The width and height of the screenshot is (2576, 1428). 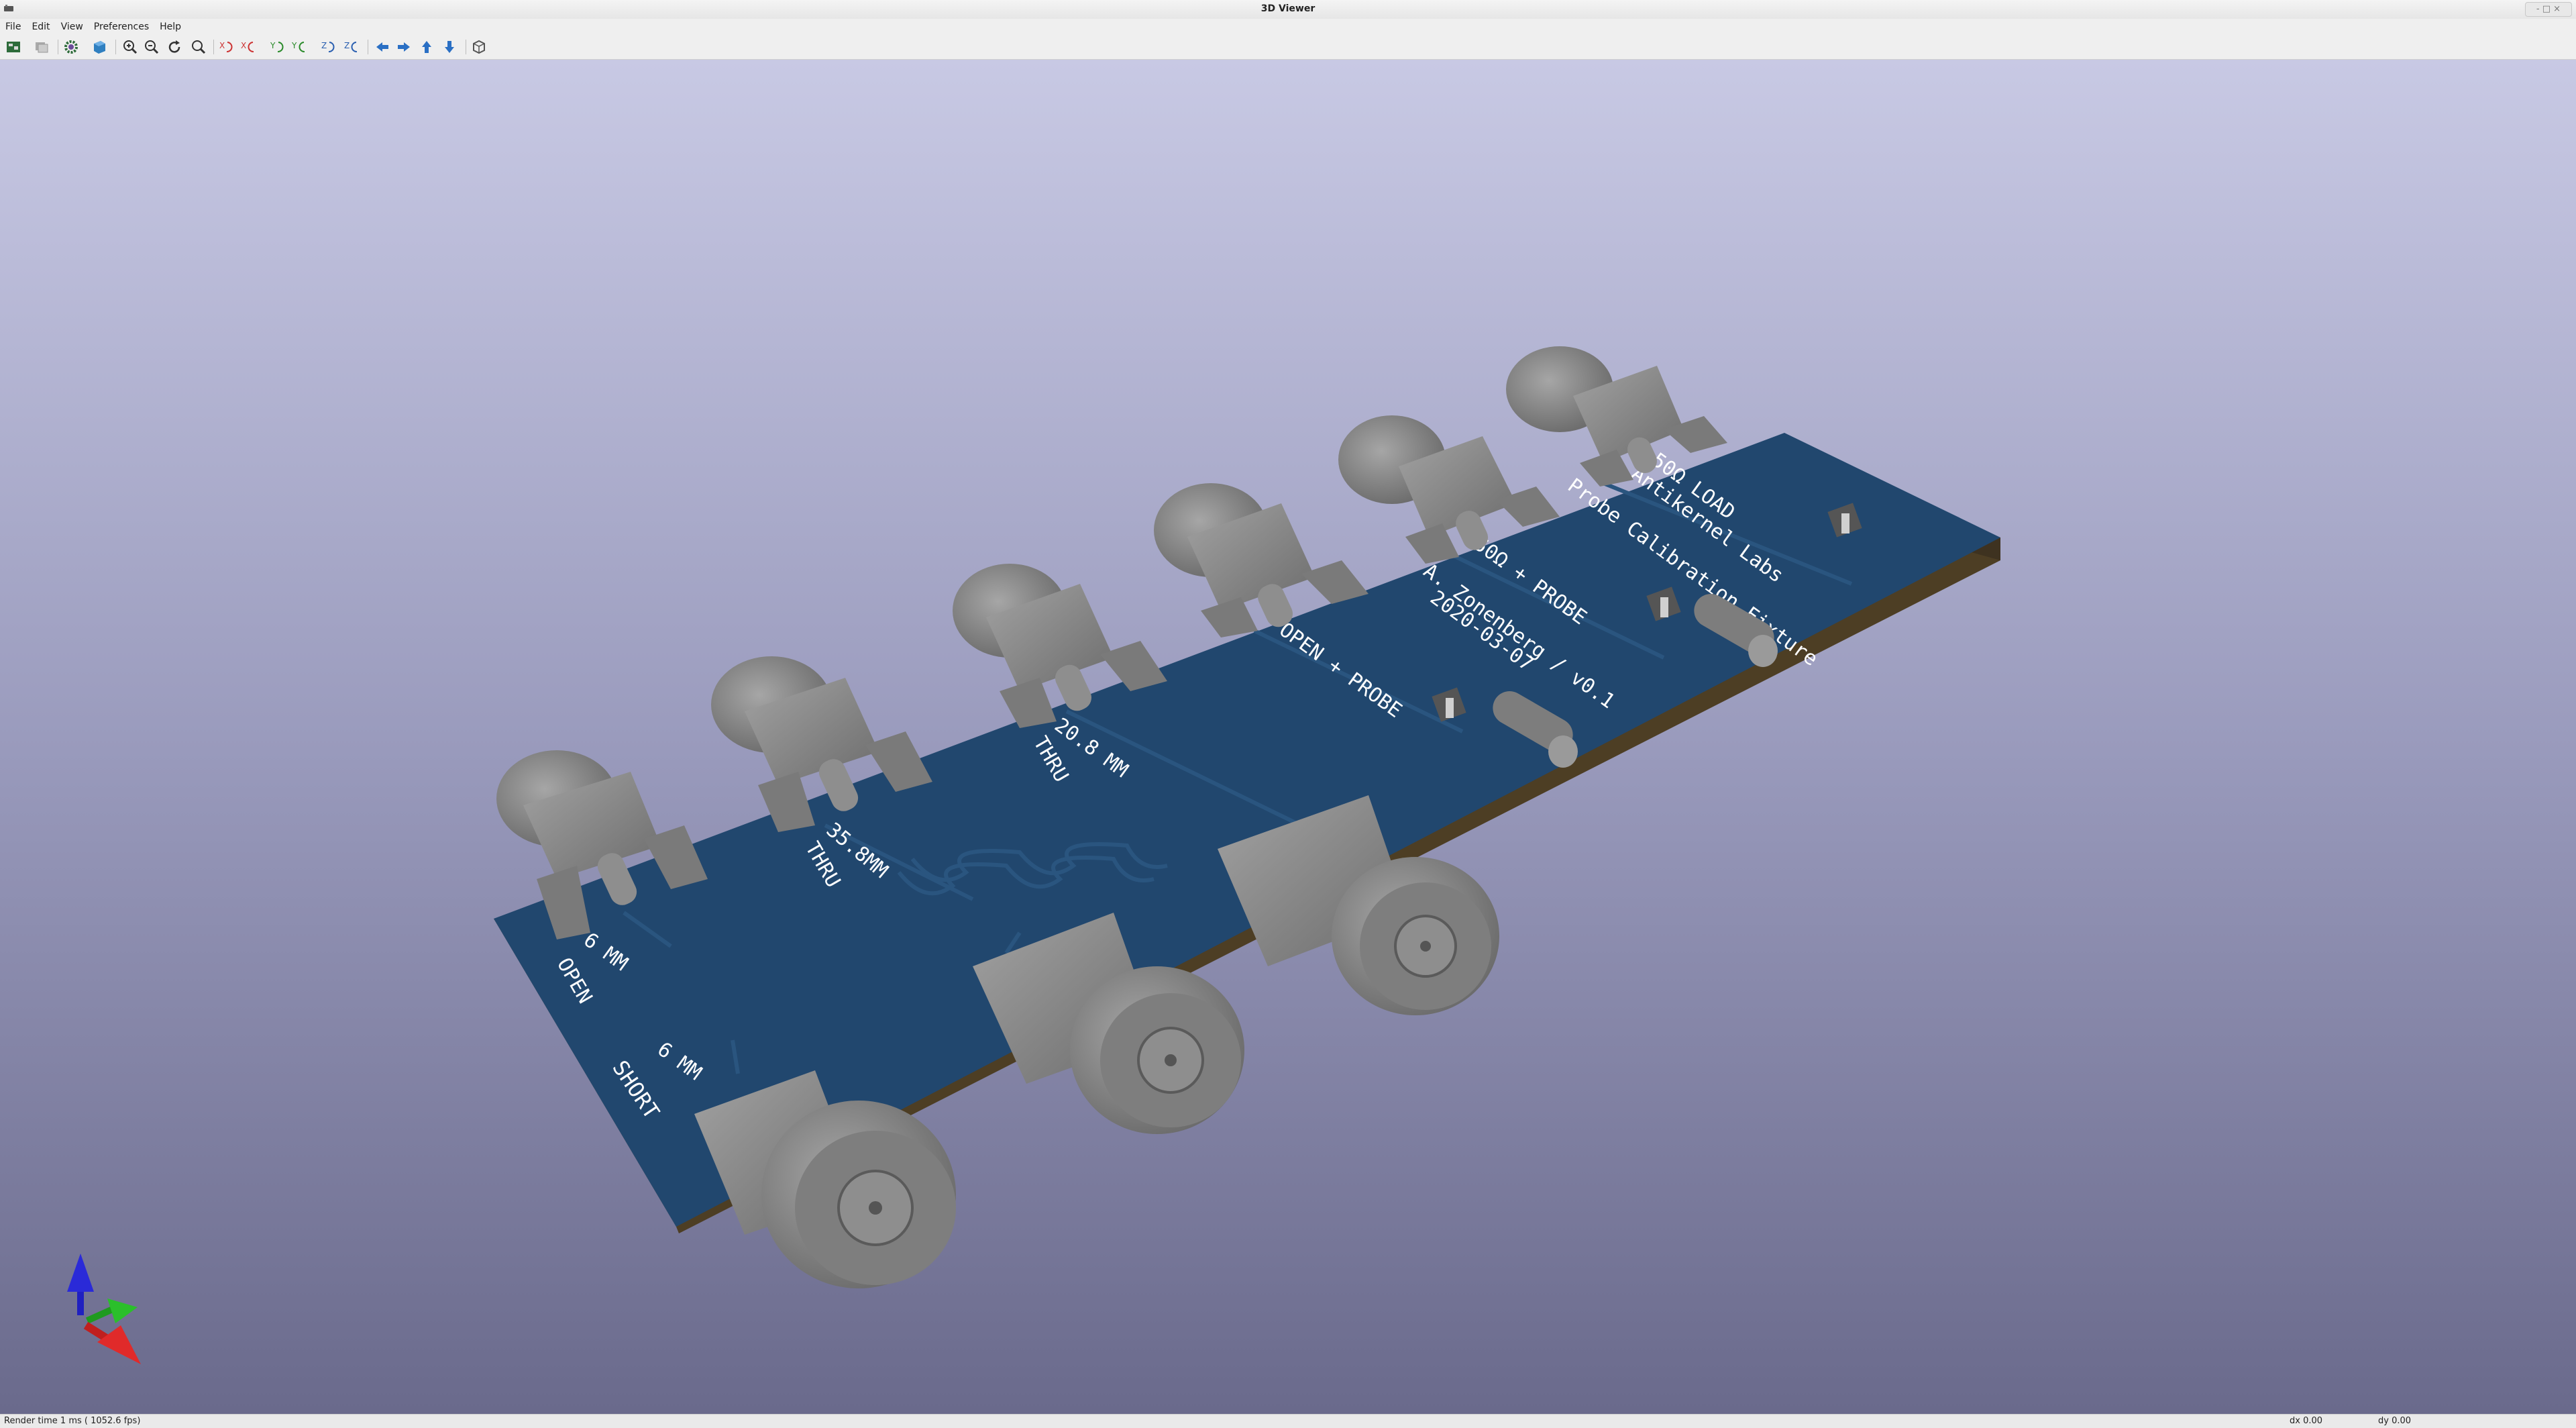 I want to click on rotate-x-cw-icon: X, so click(x=226, y=47).